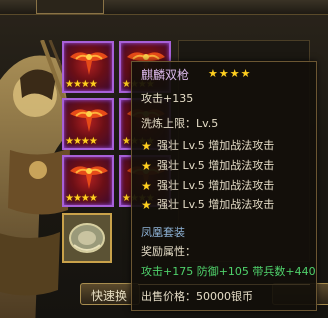 The width and height of the screenshot is (328, 318). What do you see at coordinates (228, 271) in the screenshot?
I see `item-reward-values: 攻击+175 防御+105 带兵数+440` at bounding box center [228, 271].